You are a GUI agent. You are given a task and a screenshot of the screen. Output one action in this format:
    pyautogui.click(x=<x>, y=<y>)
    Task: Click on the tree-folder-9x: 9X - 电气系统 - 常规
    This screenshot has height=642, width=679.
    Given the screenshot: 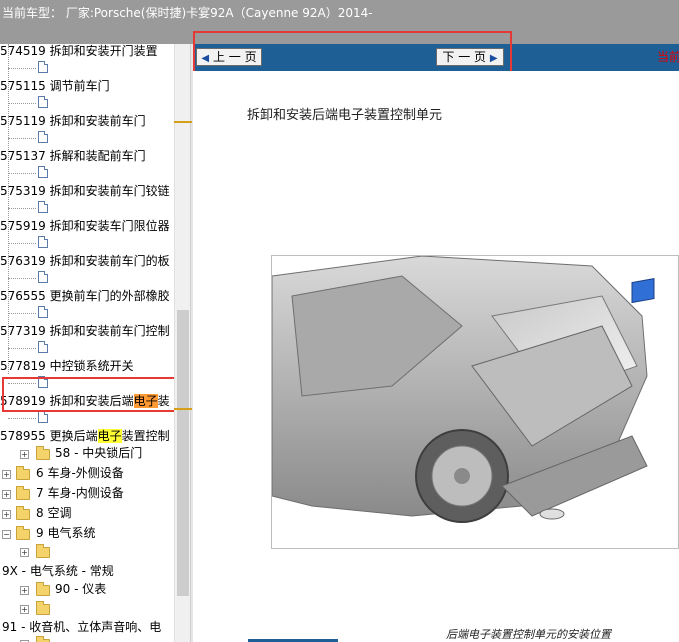 What is the action you would take?
    pyautogui.click(x=58, y=571)
    